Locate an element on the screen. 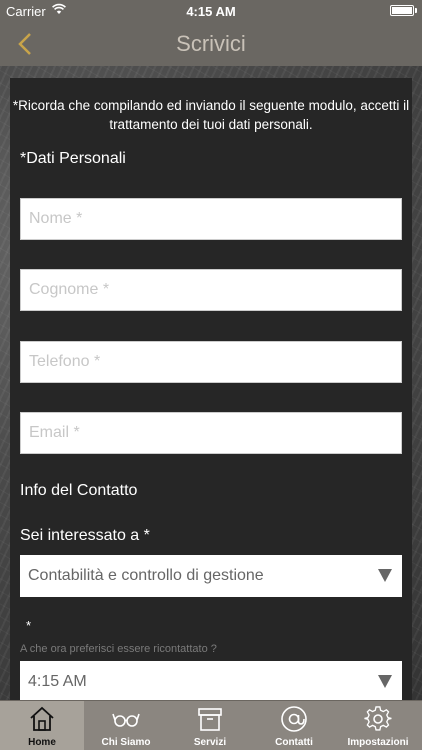  battery-icon is located at coordinates (402, 10).